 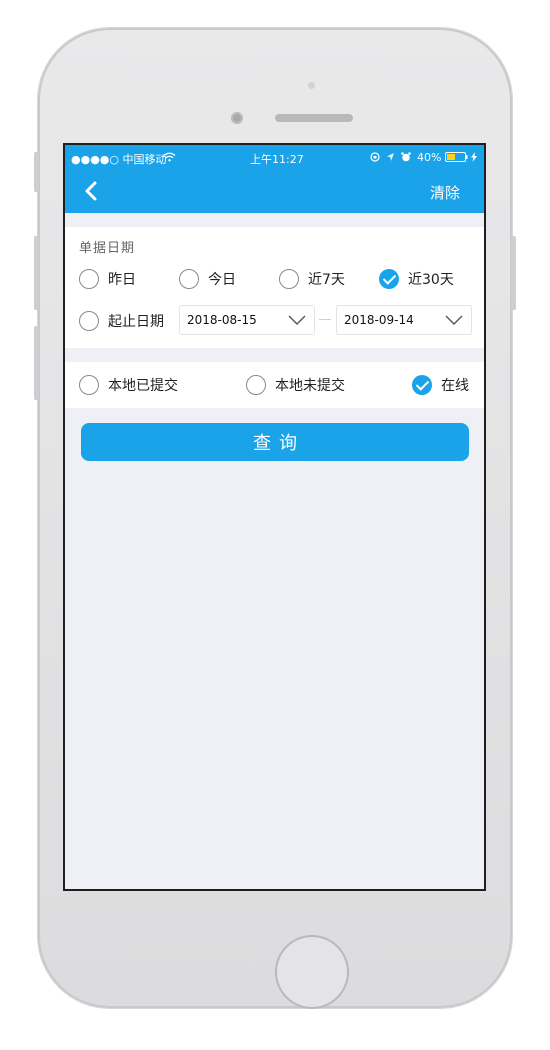 What do you see at coordinates (513, 273) in the screenshot?
I see `power-button` at bounding box center [513, 273].